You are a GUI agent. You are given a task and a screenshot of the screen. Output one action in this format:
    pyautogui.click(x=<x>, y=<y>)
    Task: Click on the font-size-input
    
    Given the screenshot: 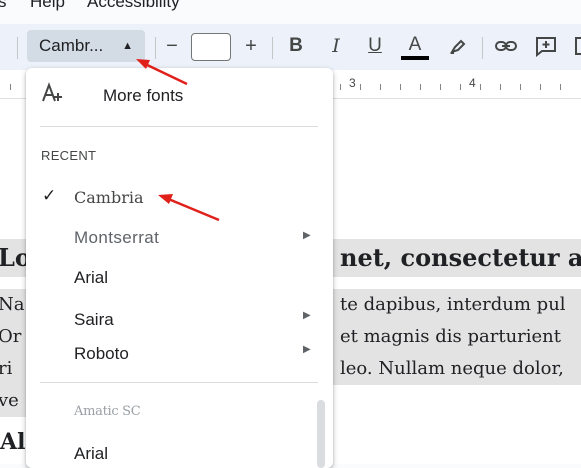 What is the action you would take?
    pyautogui.click(x=211, y=47)
    